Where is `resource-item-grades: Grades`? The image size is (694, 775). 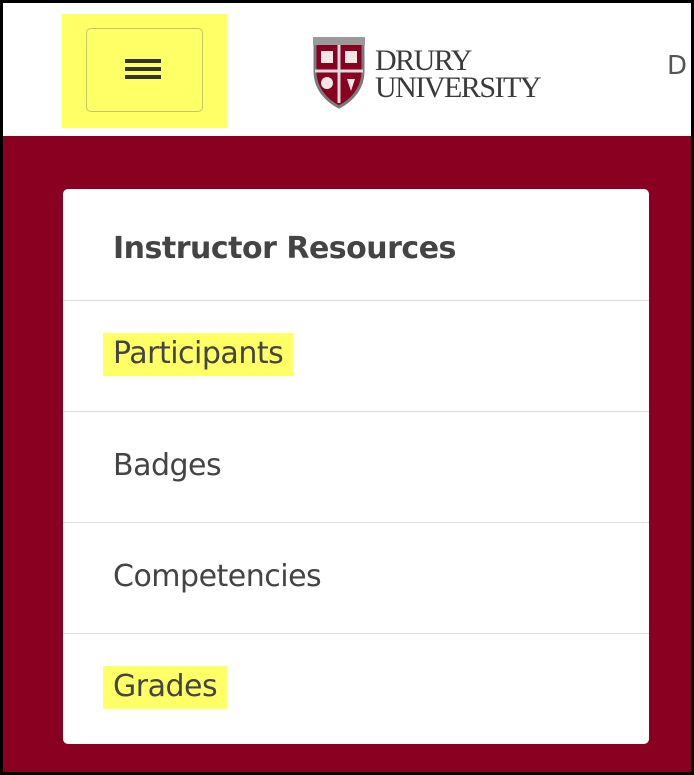
resource-item-grades: Grades is located at coordinates (356, 689).